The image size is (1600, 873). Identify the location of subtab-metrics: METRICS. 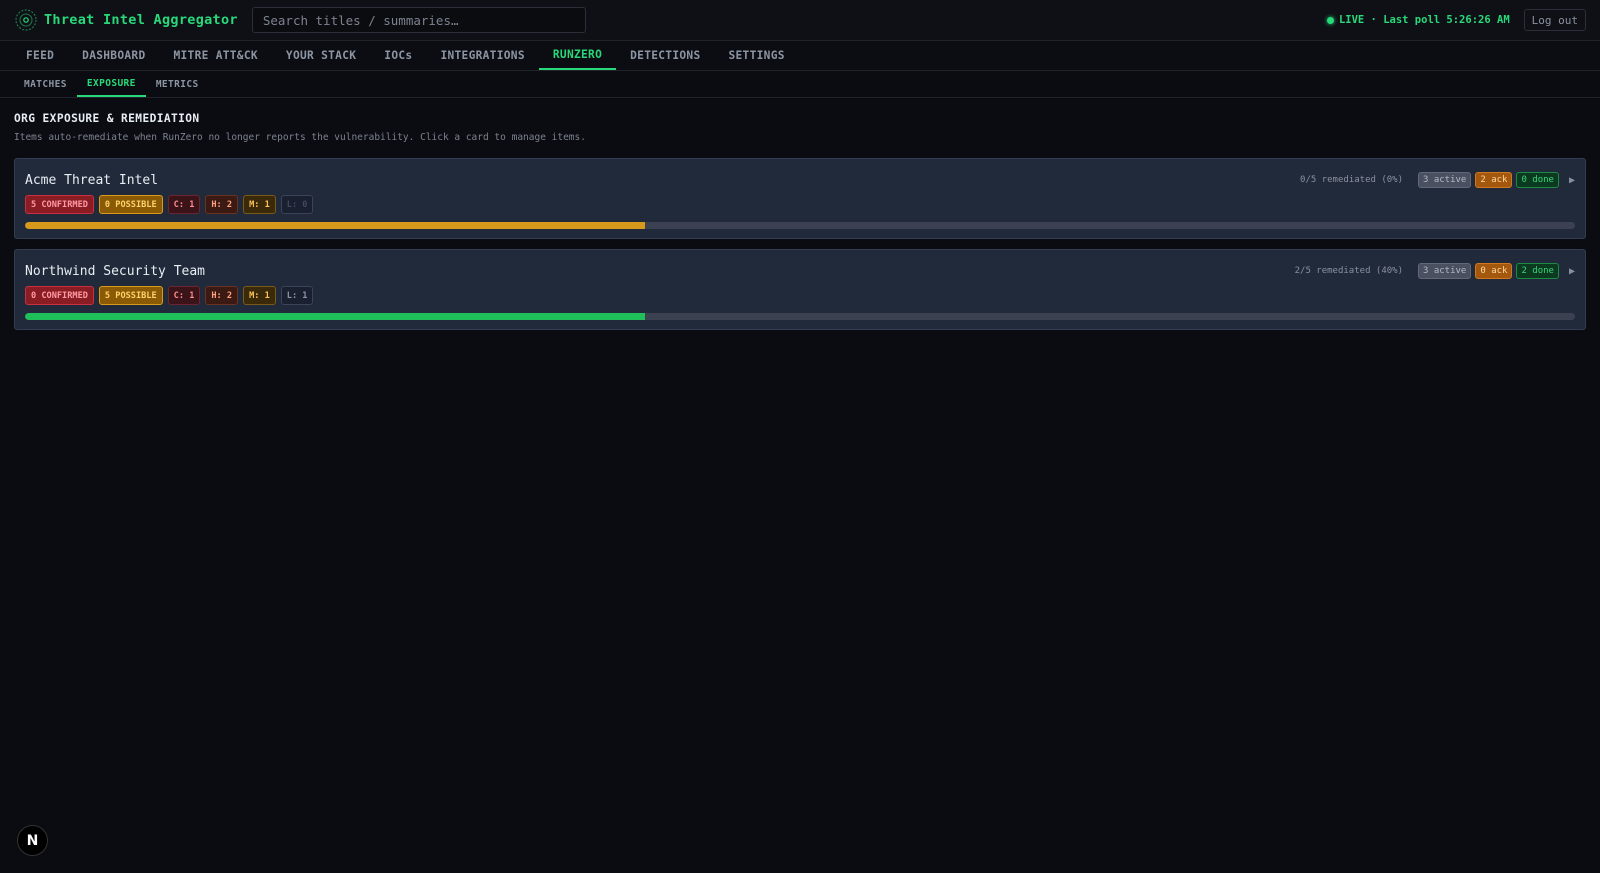
(177, 84).